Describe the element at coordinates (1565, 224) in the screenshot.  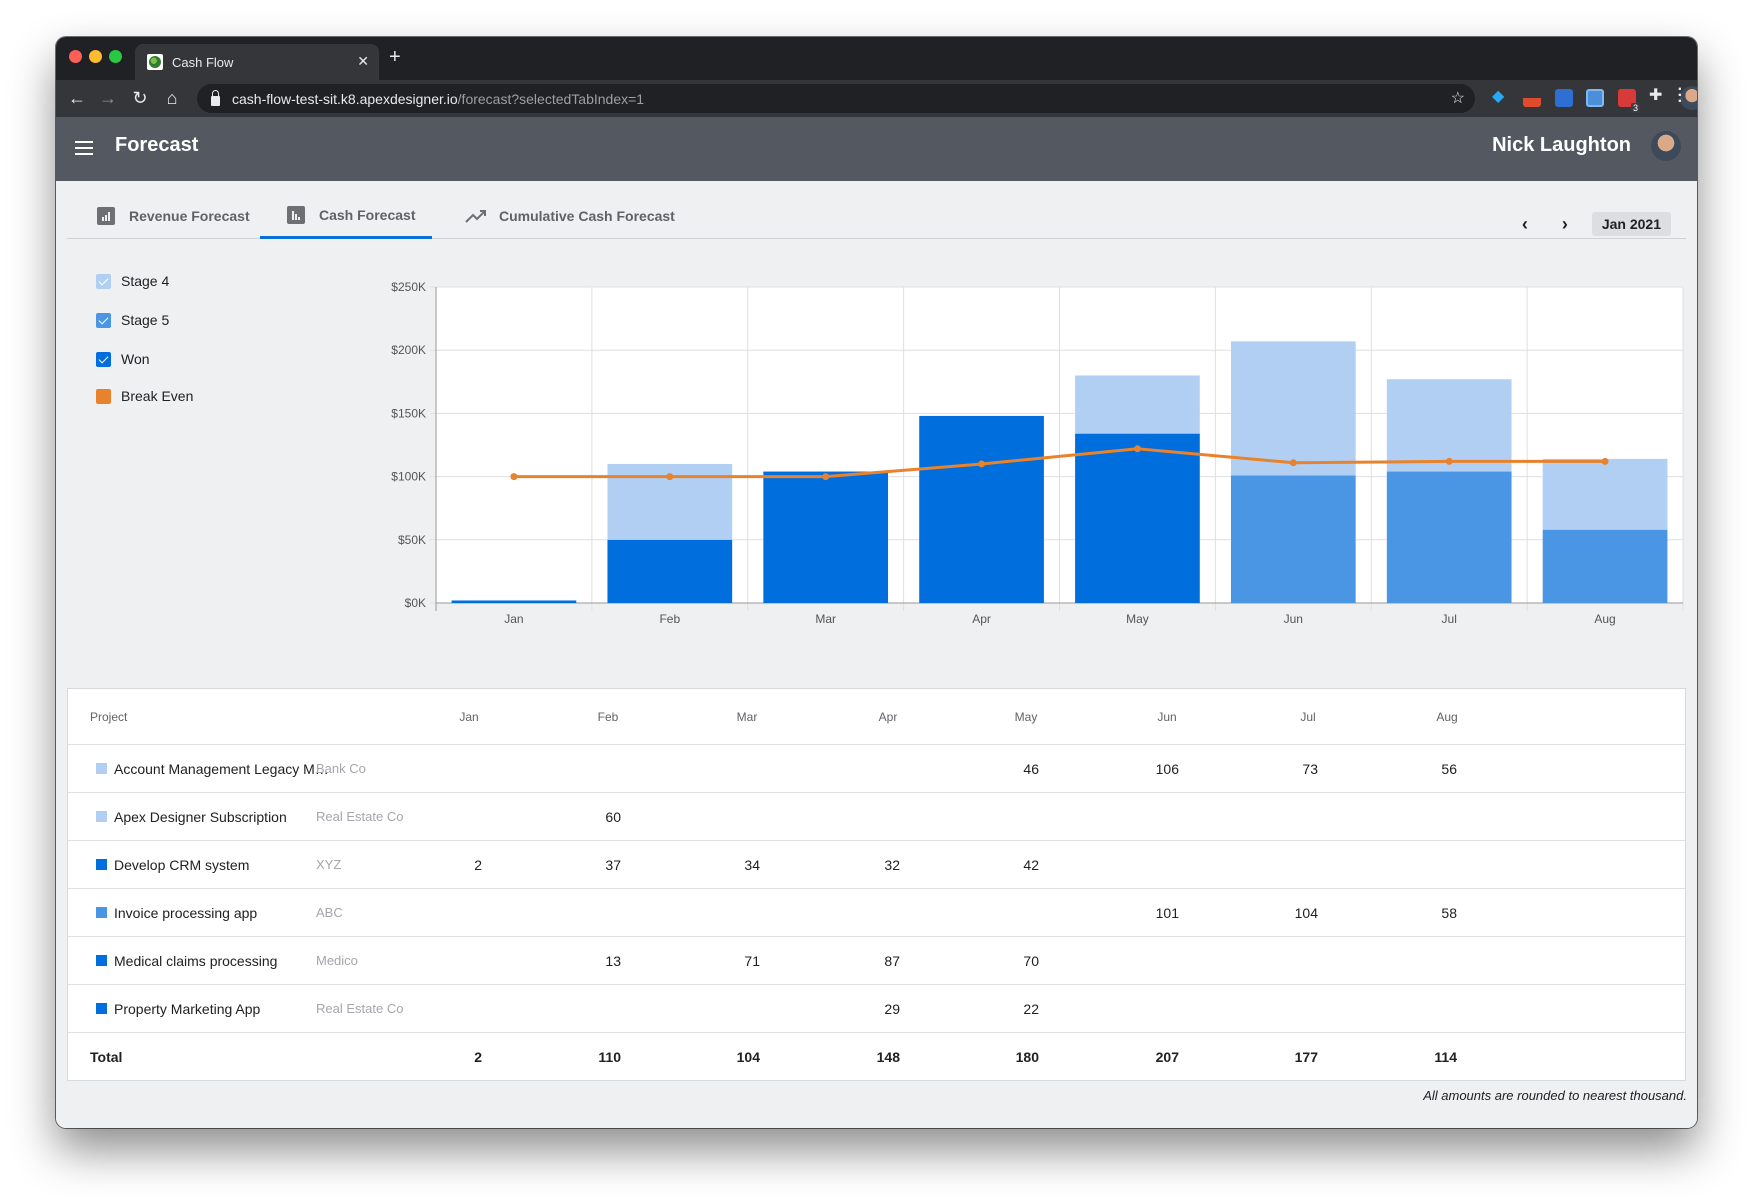
I see `chevron-right-icon: ›` at that location.